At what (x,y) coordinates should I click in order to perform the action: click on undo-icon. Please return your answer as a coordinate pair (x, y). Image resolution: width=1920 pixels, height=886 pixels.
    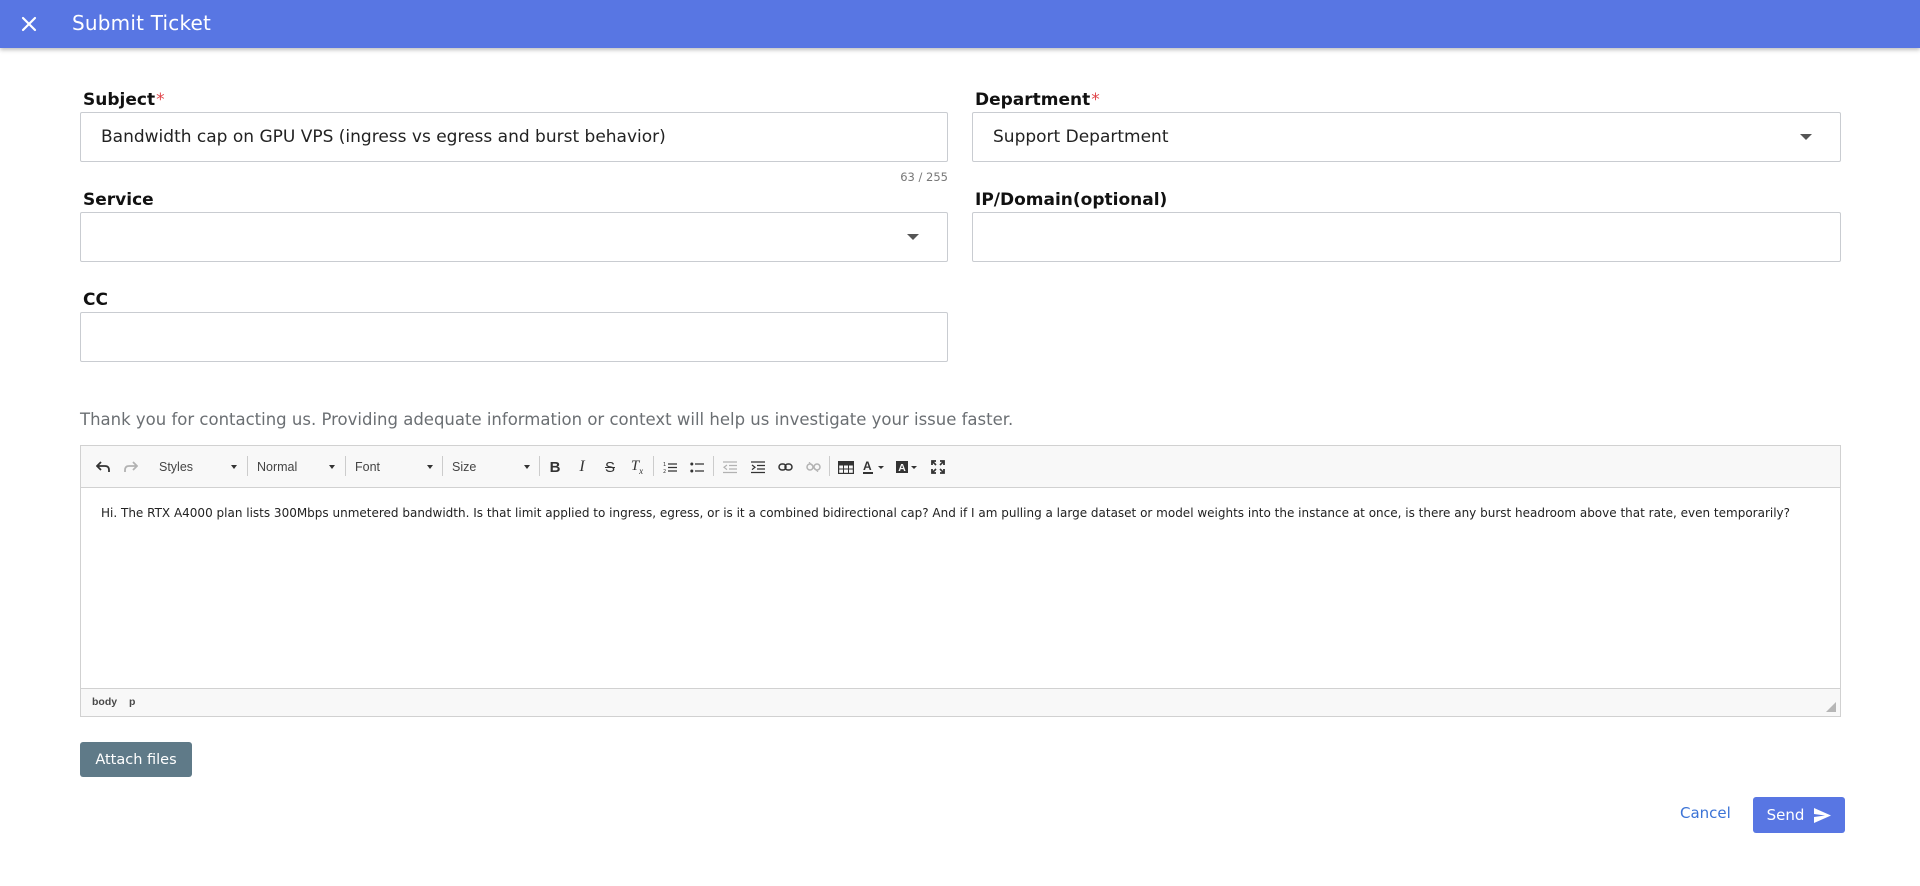
    Looking at the image, I should click on (103, 466).